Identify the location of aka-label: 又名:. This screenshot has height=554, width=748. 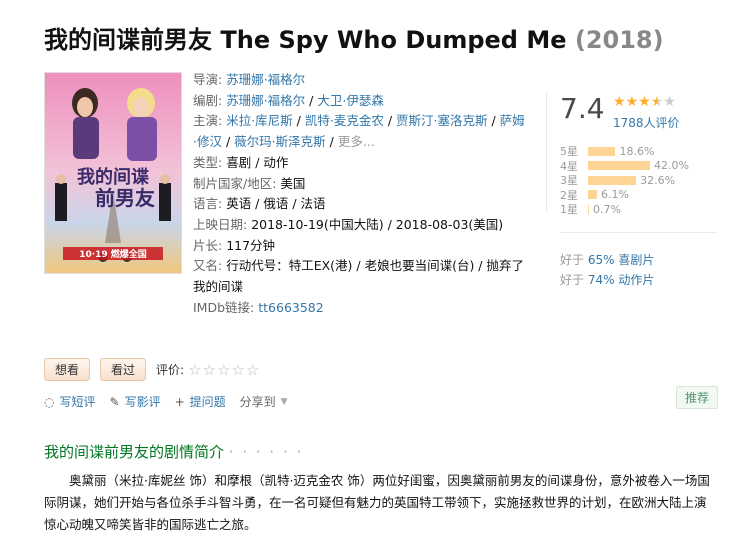
(208, 266).